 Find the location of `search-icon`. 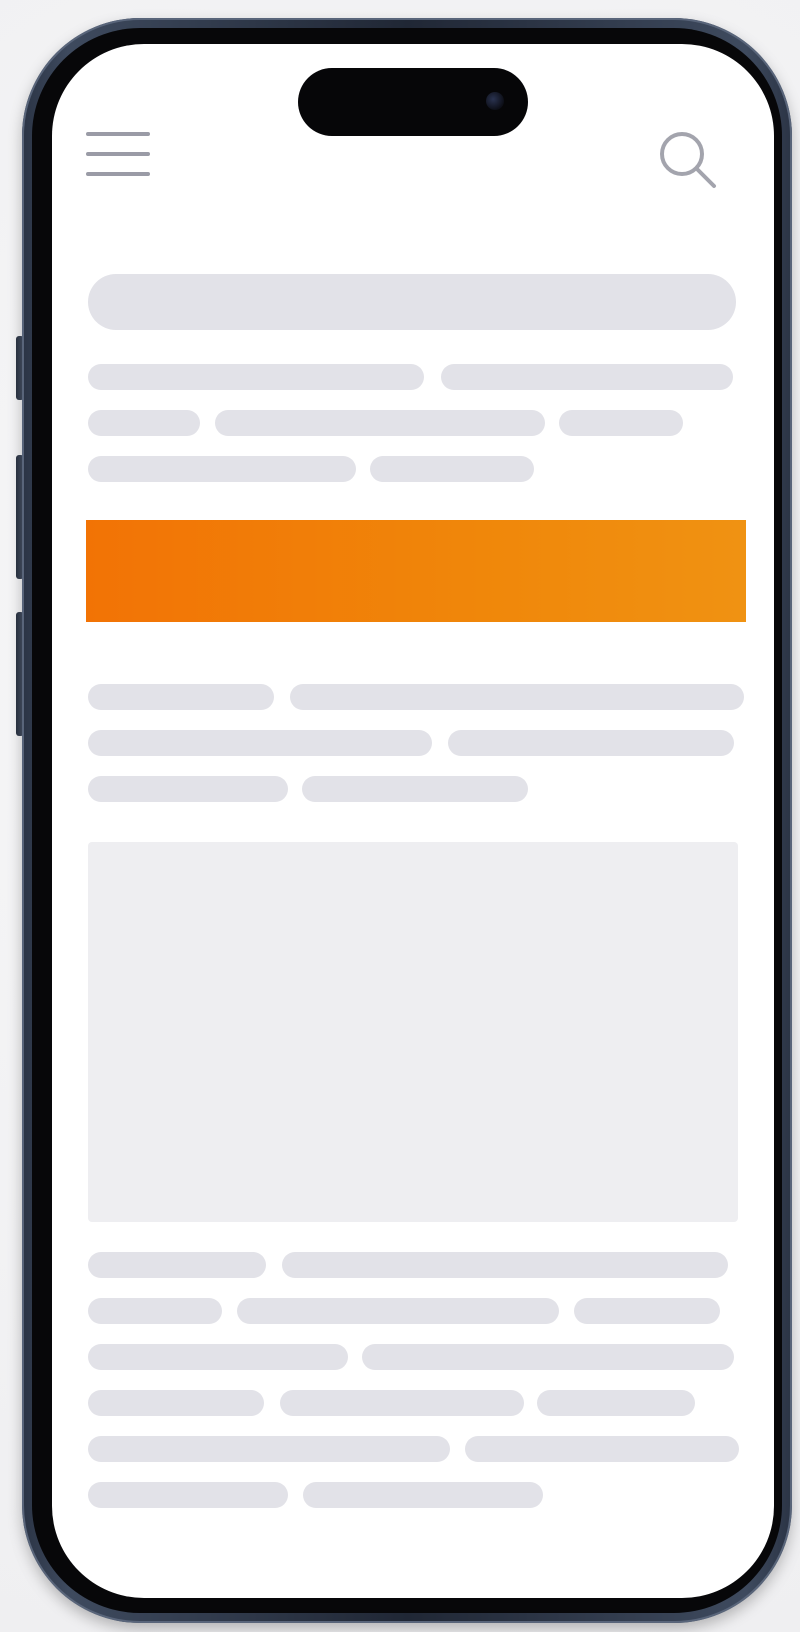

search-icon is located at coordinates (688, 160).